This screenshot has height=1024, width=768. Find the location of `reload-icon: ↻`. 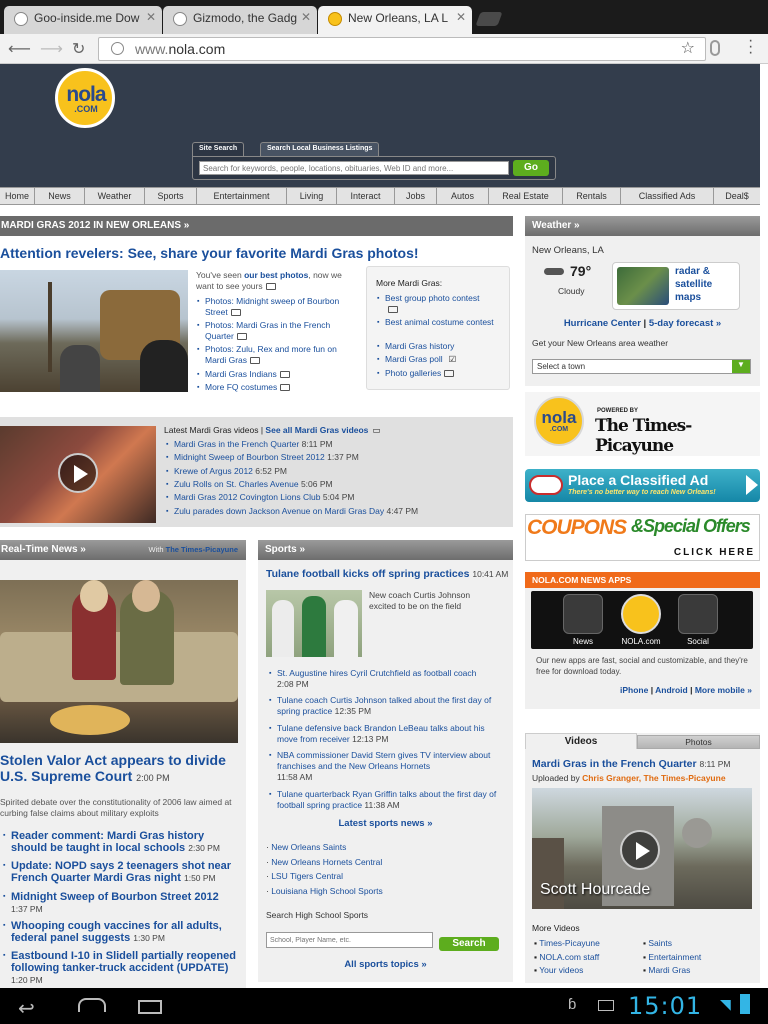

reload-icon: ↻ is located at coordinates (78, 49).